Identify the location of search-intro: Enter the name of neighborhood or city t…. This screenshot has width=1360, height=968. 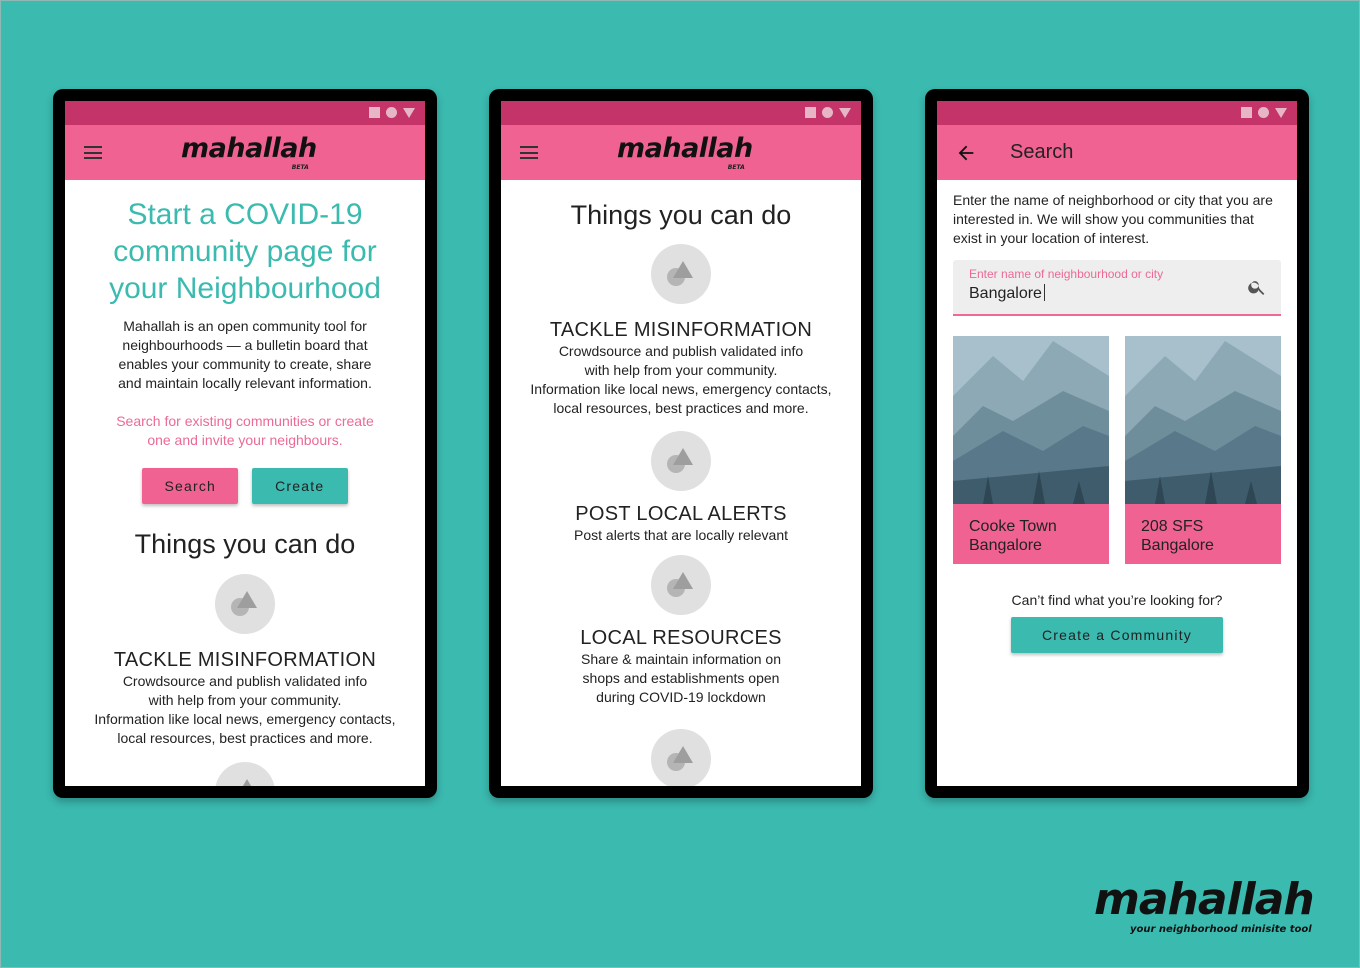
(1113, 219).